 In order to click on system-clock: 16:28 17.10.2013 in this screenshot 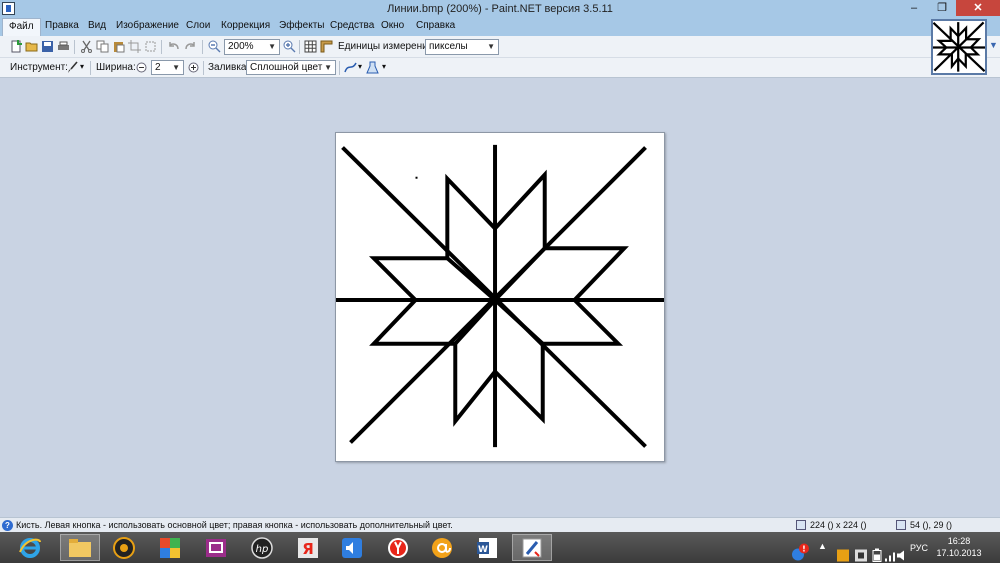, I will do `click(959, 547)`.